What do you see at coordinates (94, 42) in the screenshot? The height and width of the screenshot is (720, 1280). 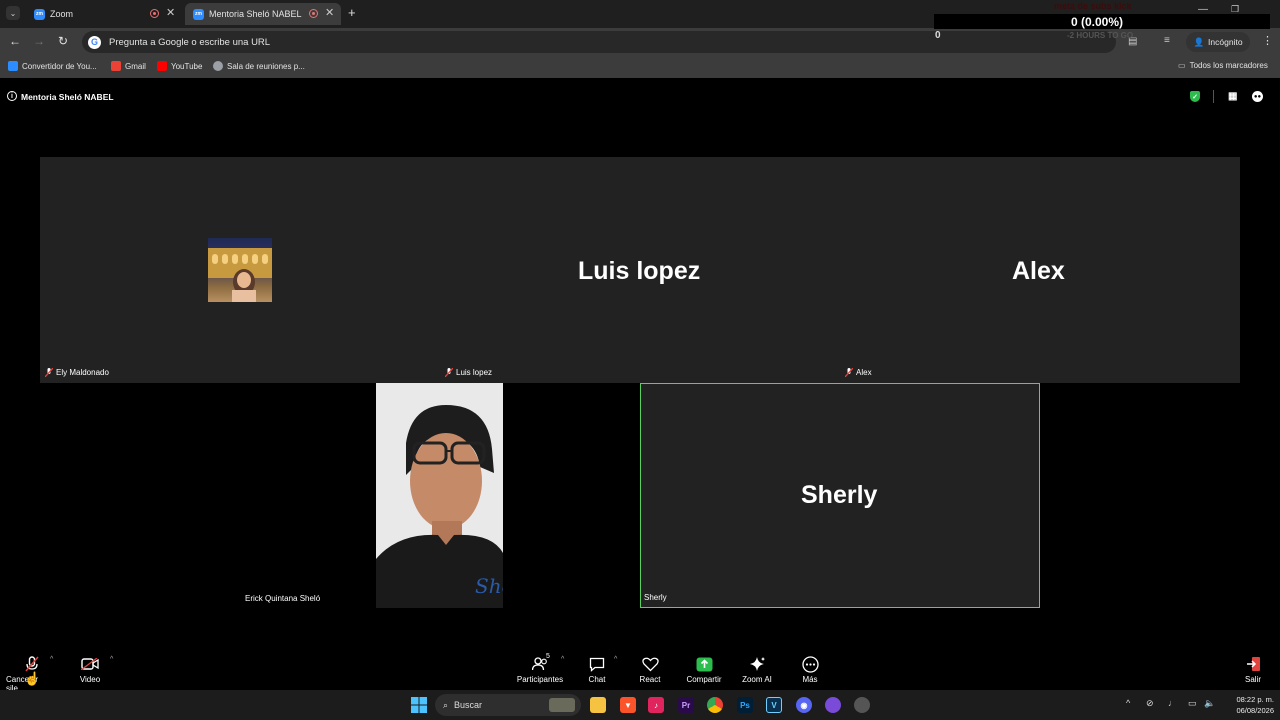 I see `google-icon: G` at bounding box center [94, 42].